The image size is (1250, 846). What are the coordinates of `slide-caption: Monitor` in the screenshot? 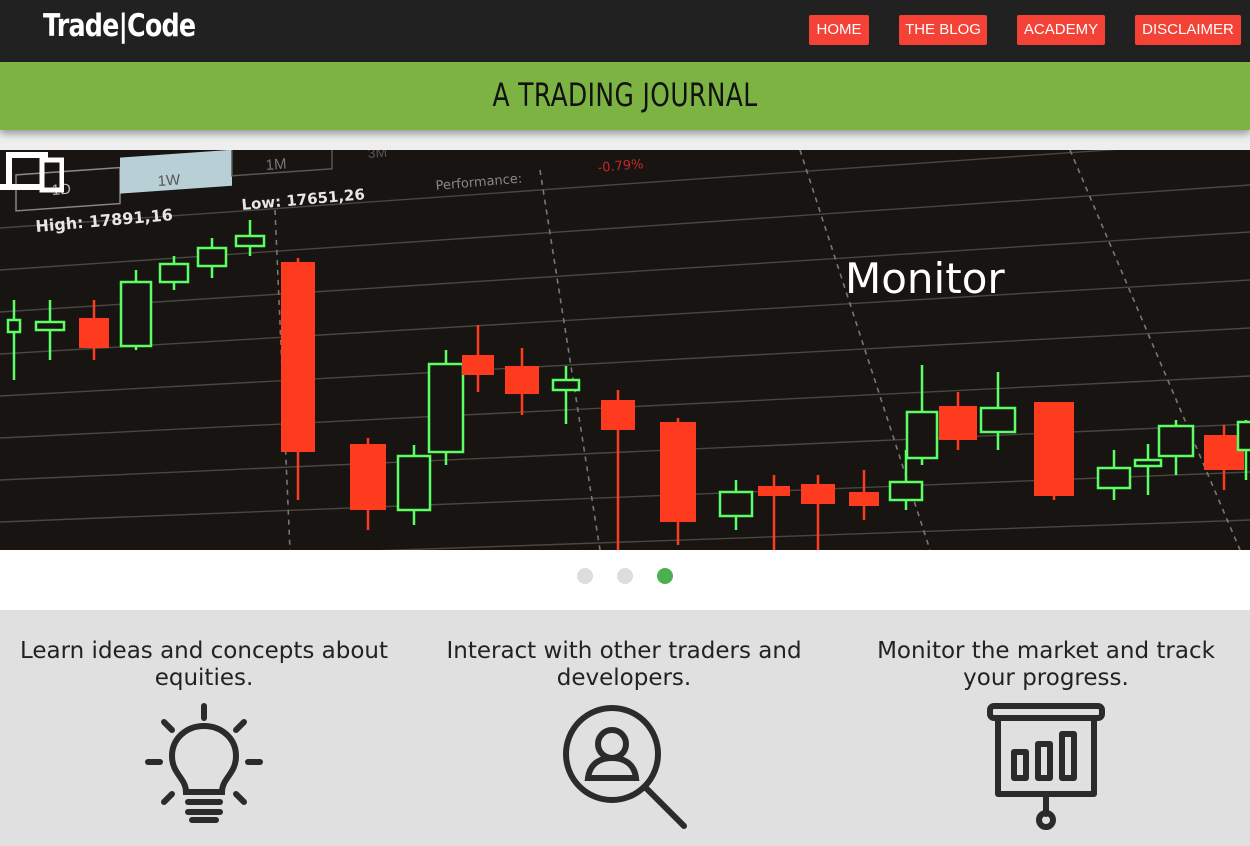 It's located at (925, 278).